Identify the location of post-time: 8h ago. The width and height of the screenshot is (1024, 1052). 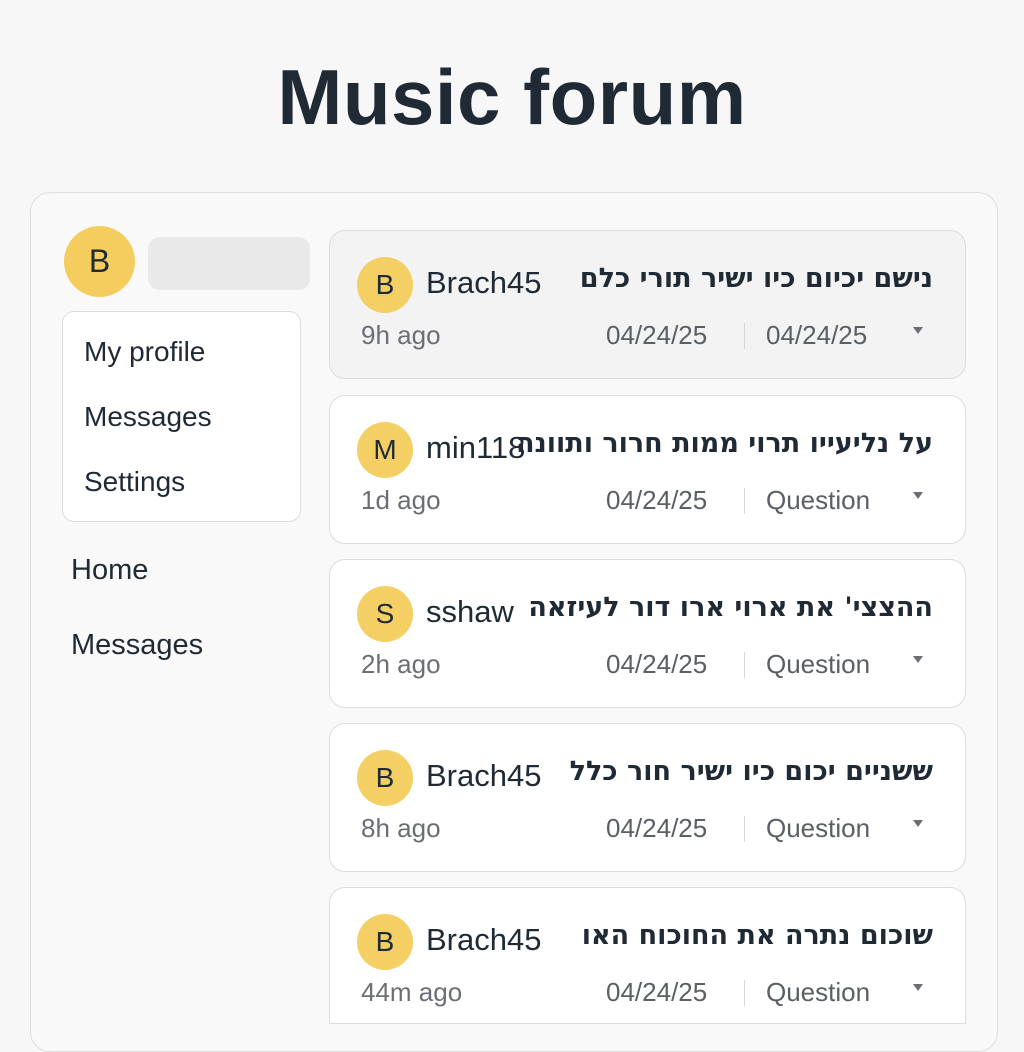
(401, 828).